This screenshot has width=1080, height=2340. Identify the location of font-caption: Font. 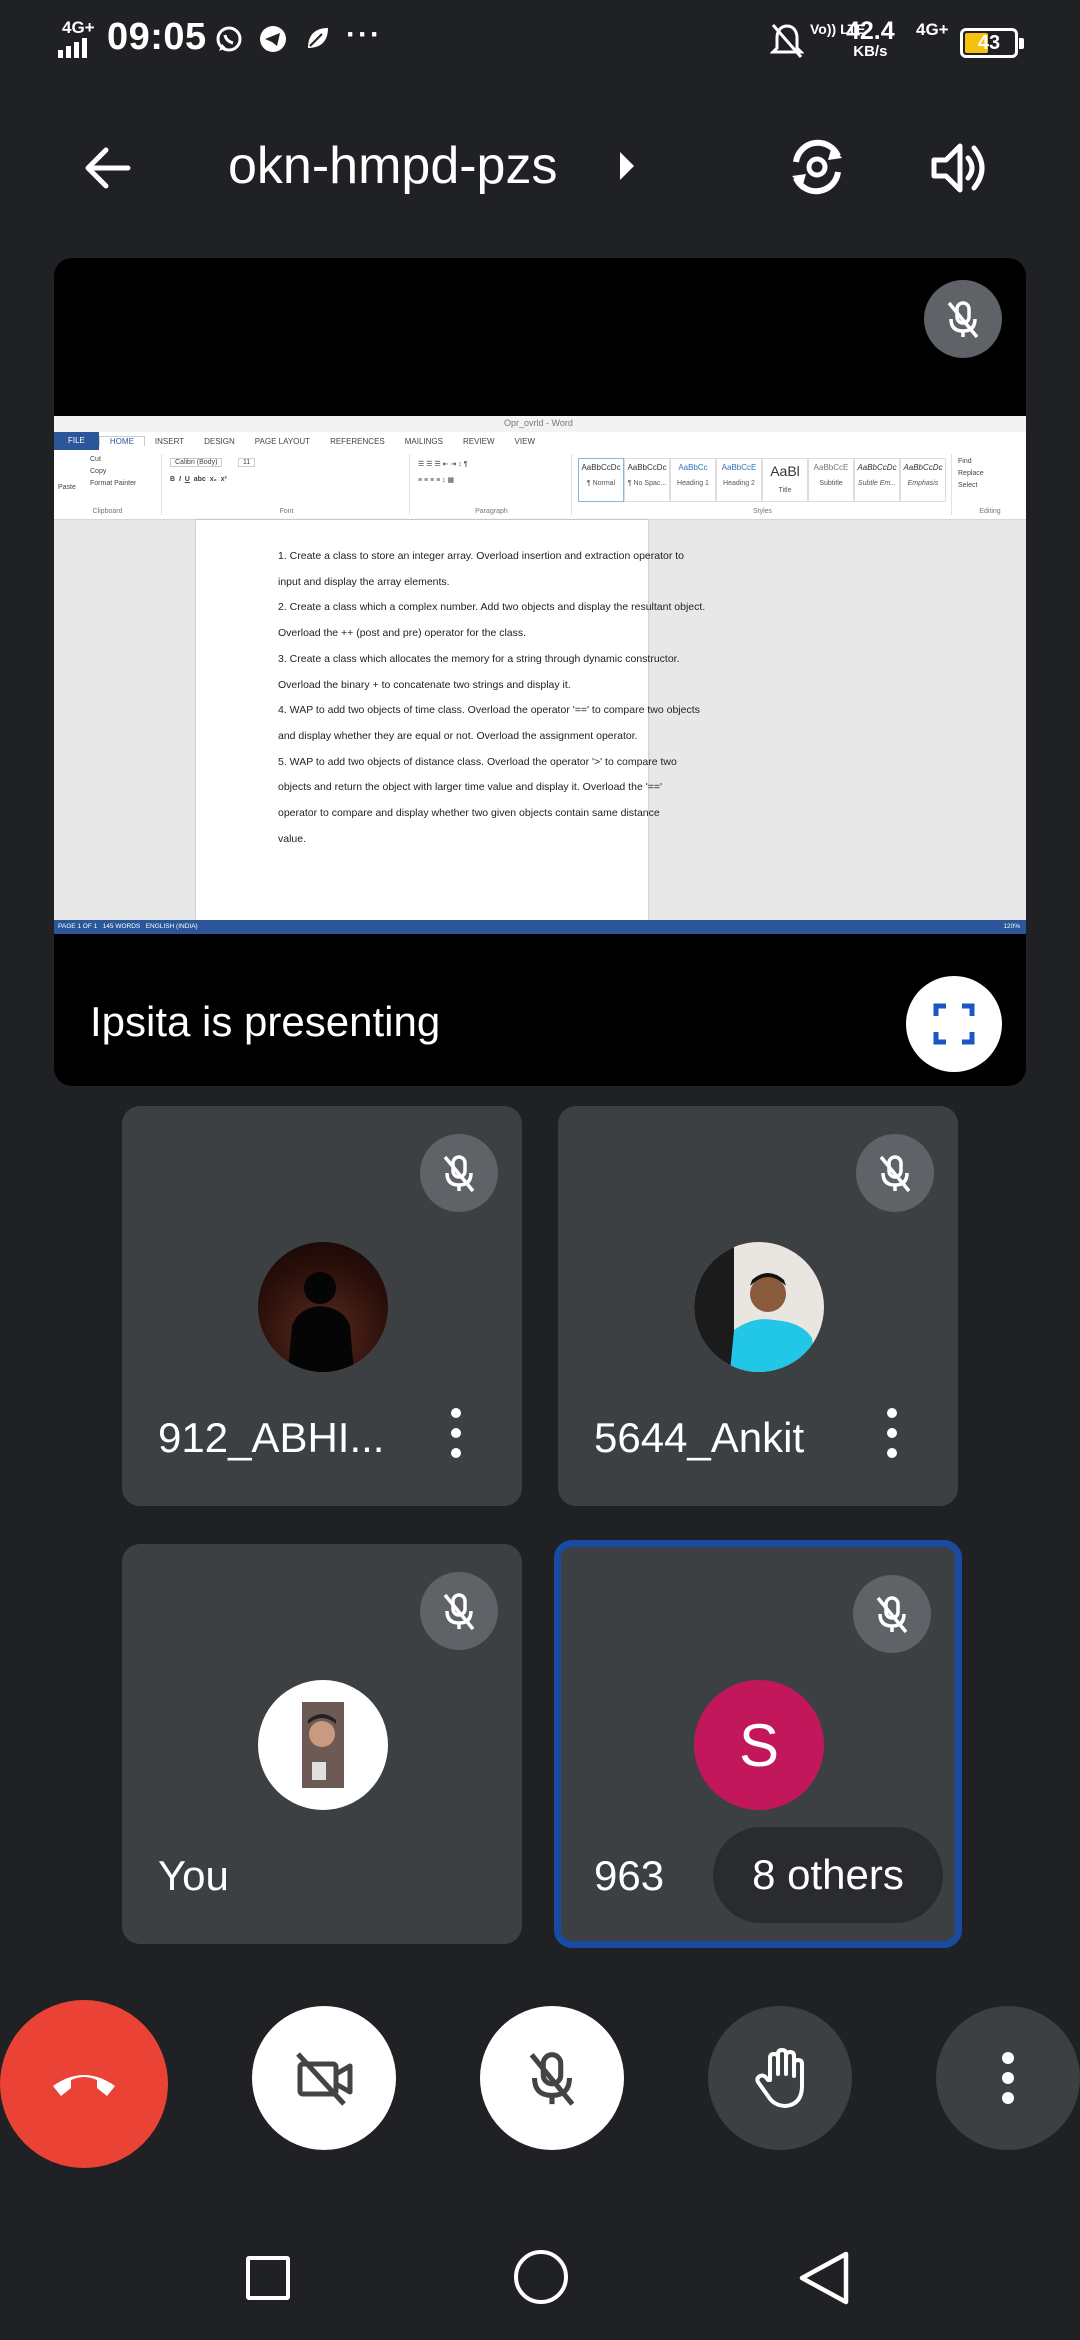
(286, 511).